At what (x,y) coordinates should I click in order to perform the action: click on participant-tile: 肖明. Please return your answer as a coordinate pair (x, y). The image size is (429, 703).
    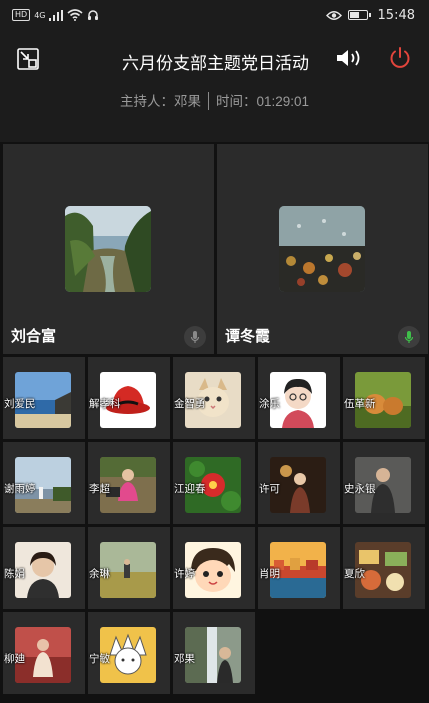
    Looking at the image, I should click on (299, 568).